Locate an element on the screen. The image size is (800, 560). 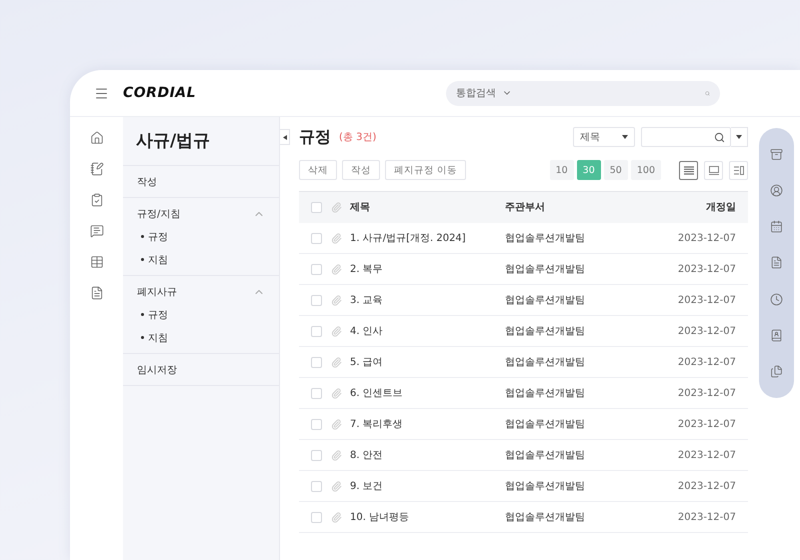
chat-icon is located at coordinates (97, 231).